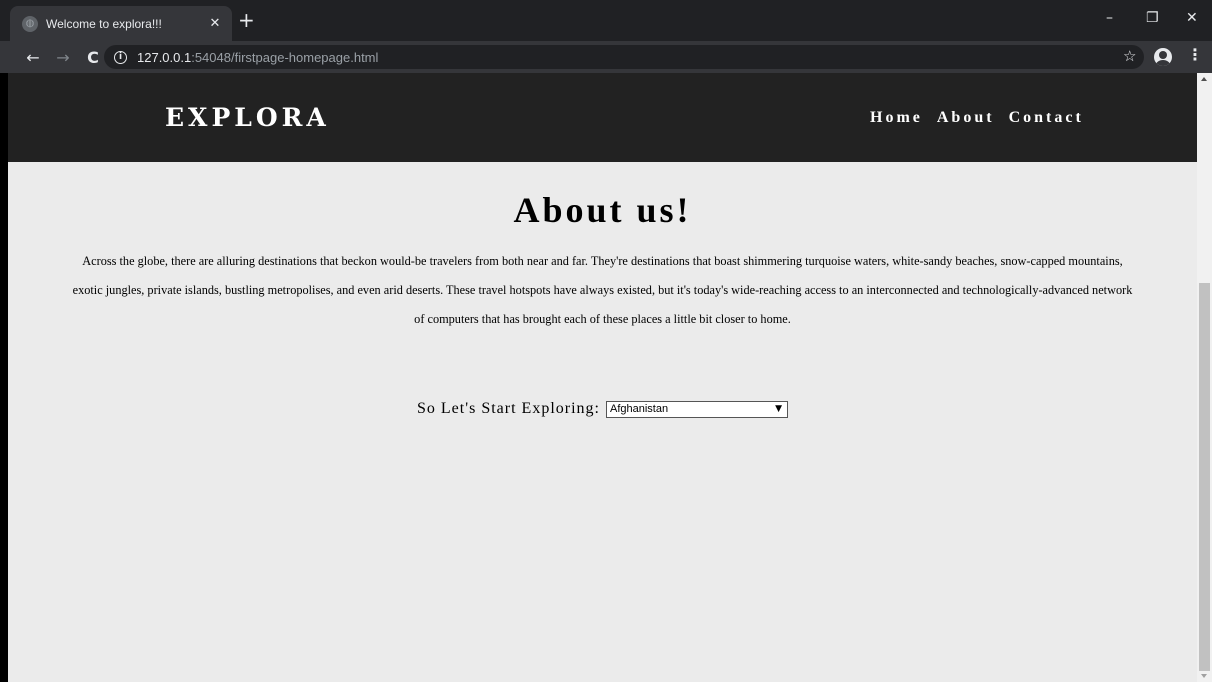 The image size is (1212, 682). What do you see at coordinates (602, 409) in the screenshot?
I see `explore-row: So Let's Start Exploring: Afghanistan ▼` at bounding box center [602, 409].